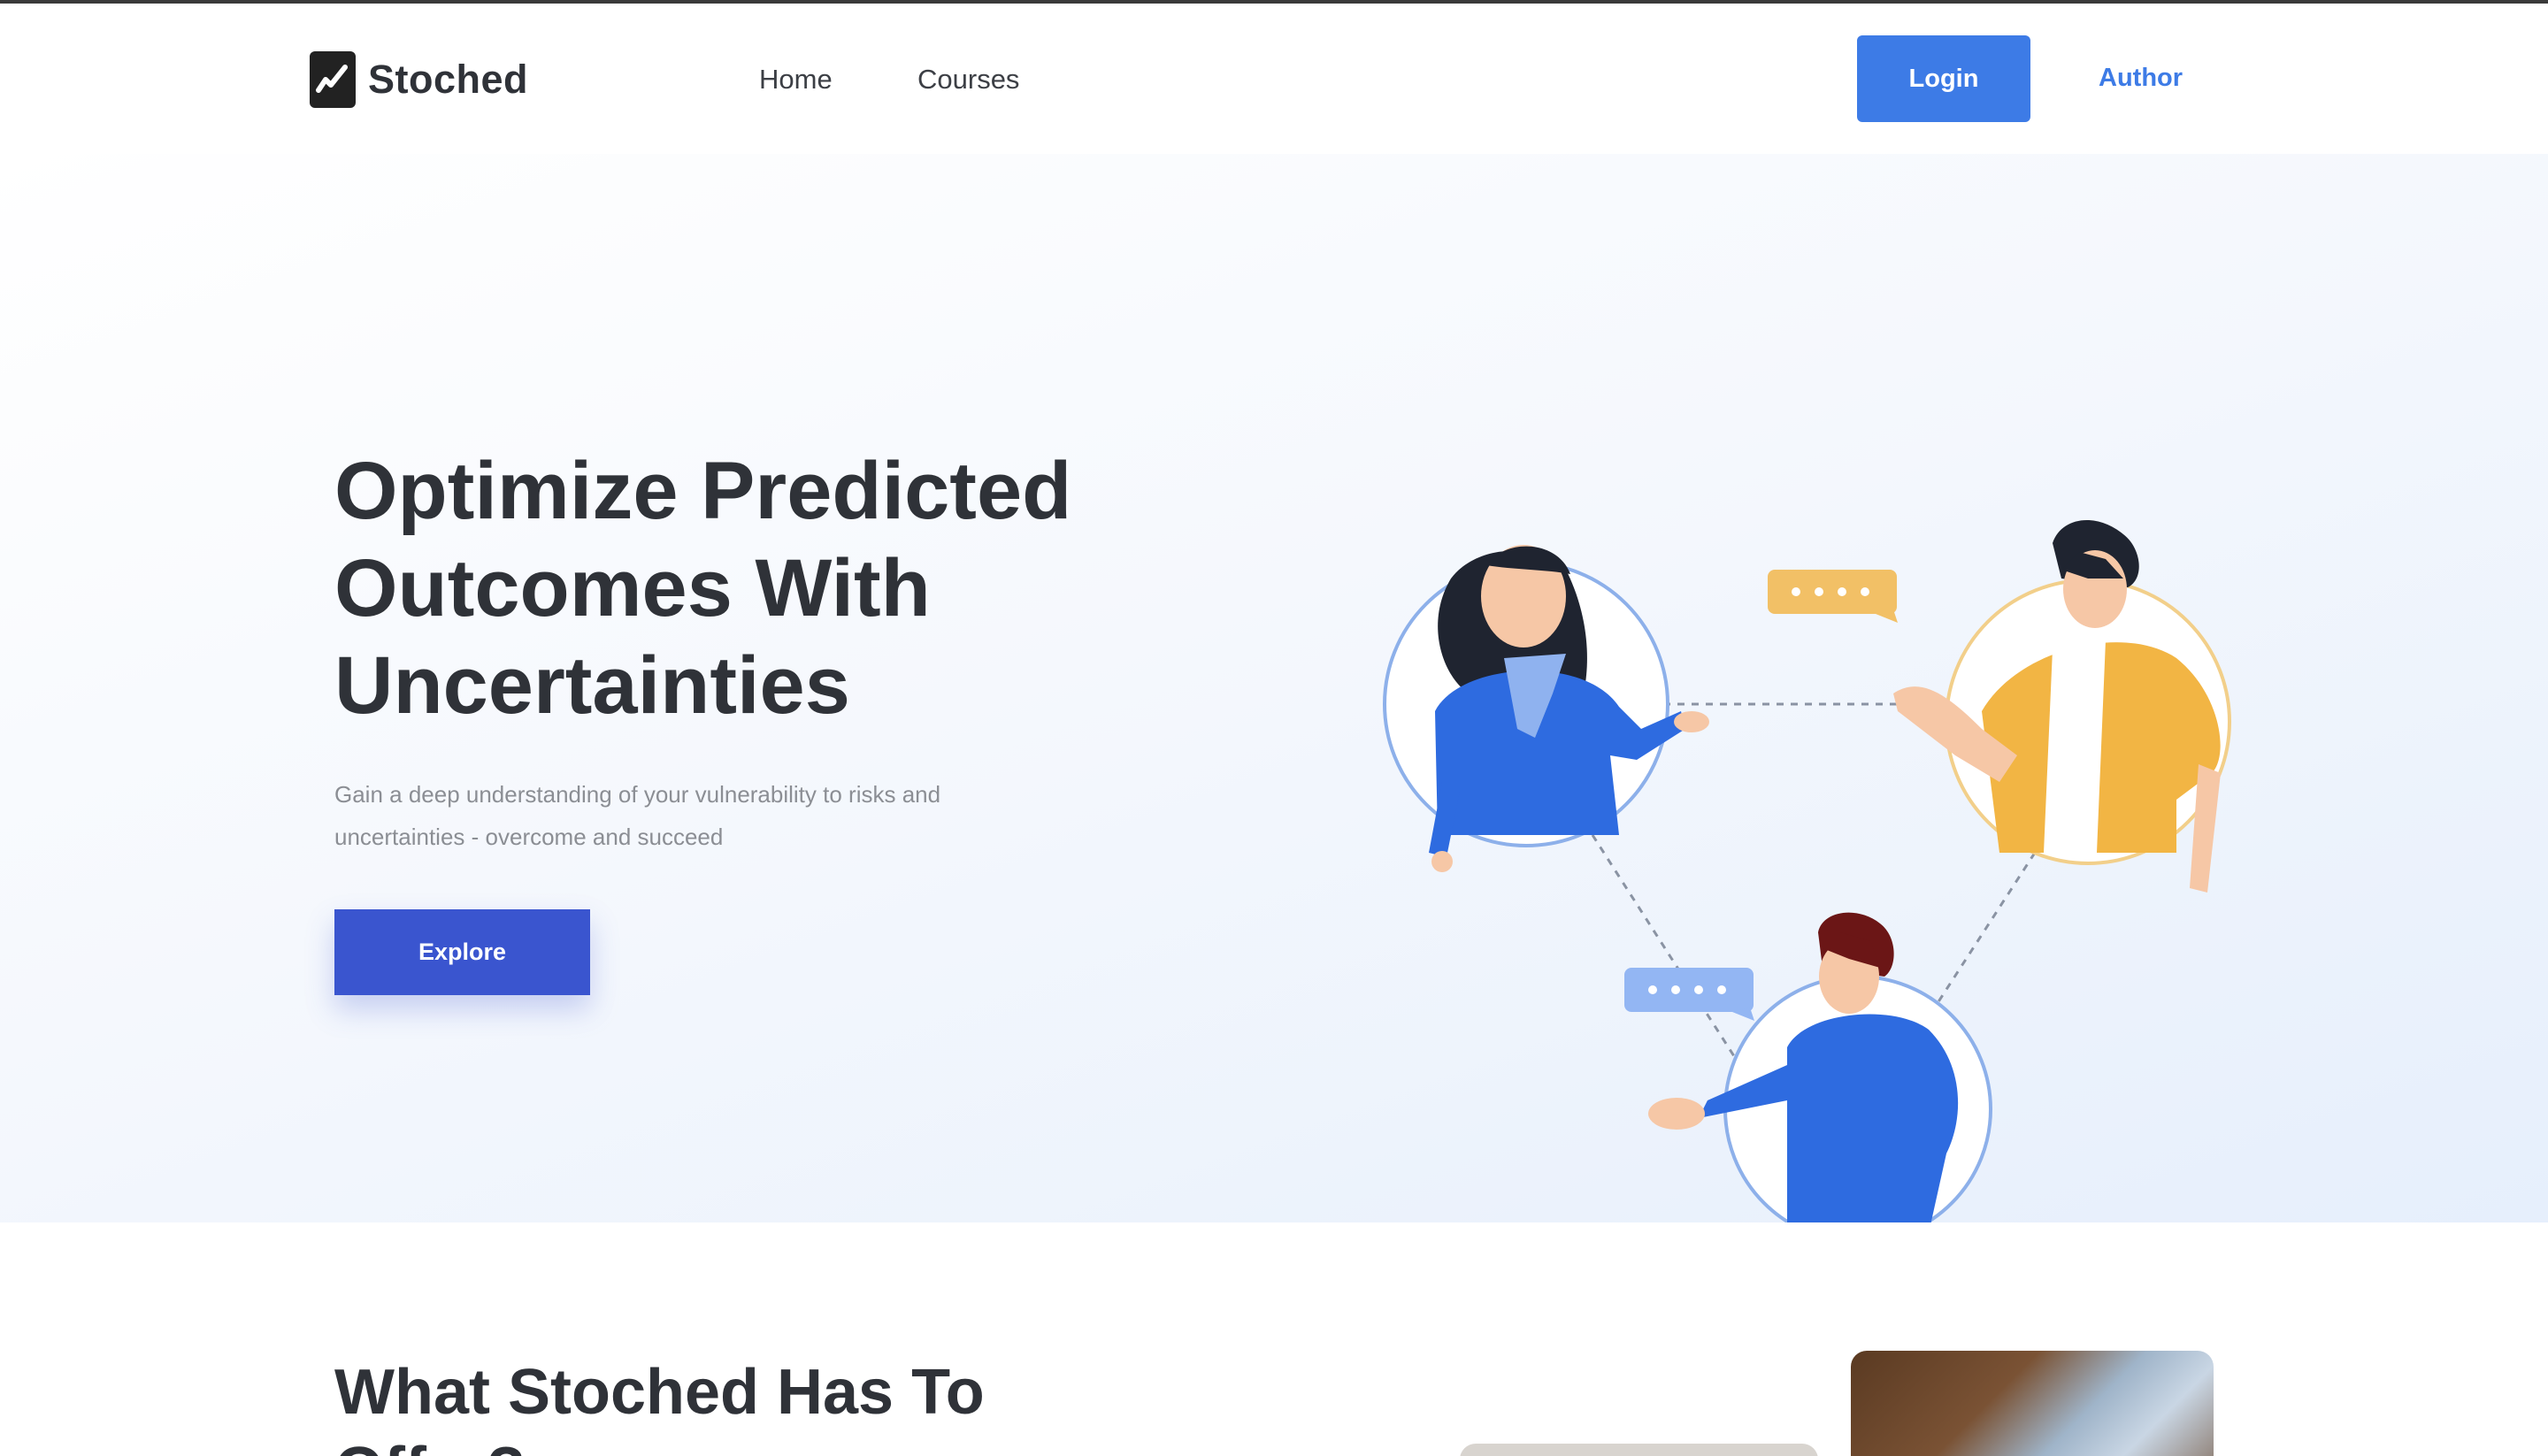 This screenshot has width=2548, height=1456. Describe the element at coordinates (1546, 708) in the screenshot. I see `woman-avatar` at that location.